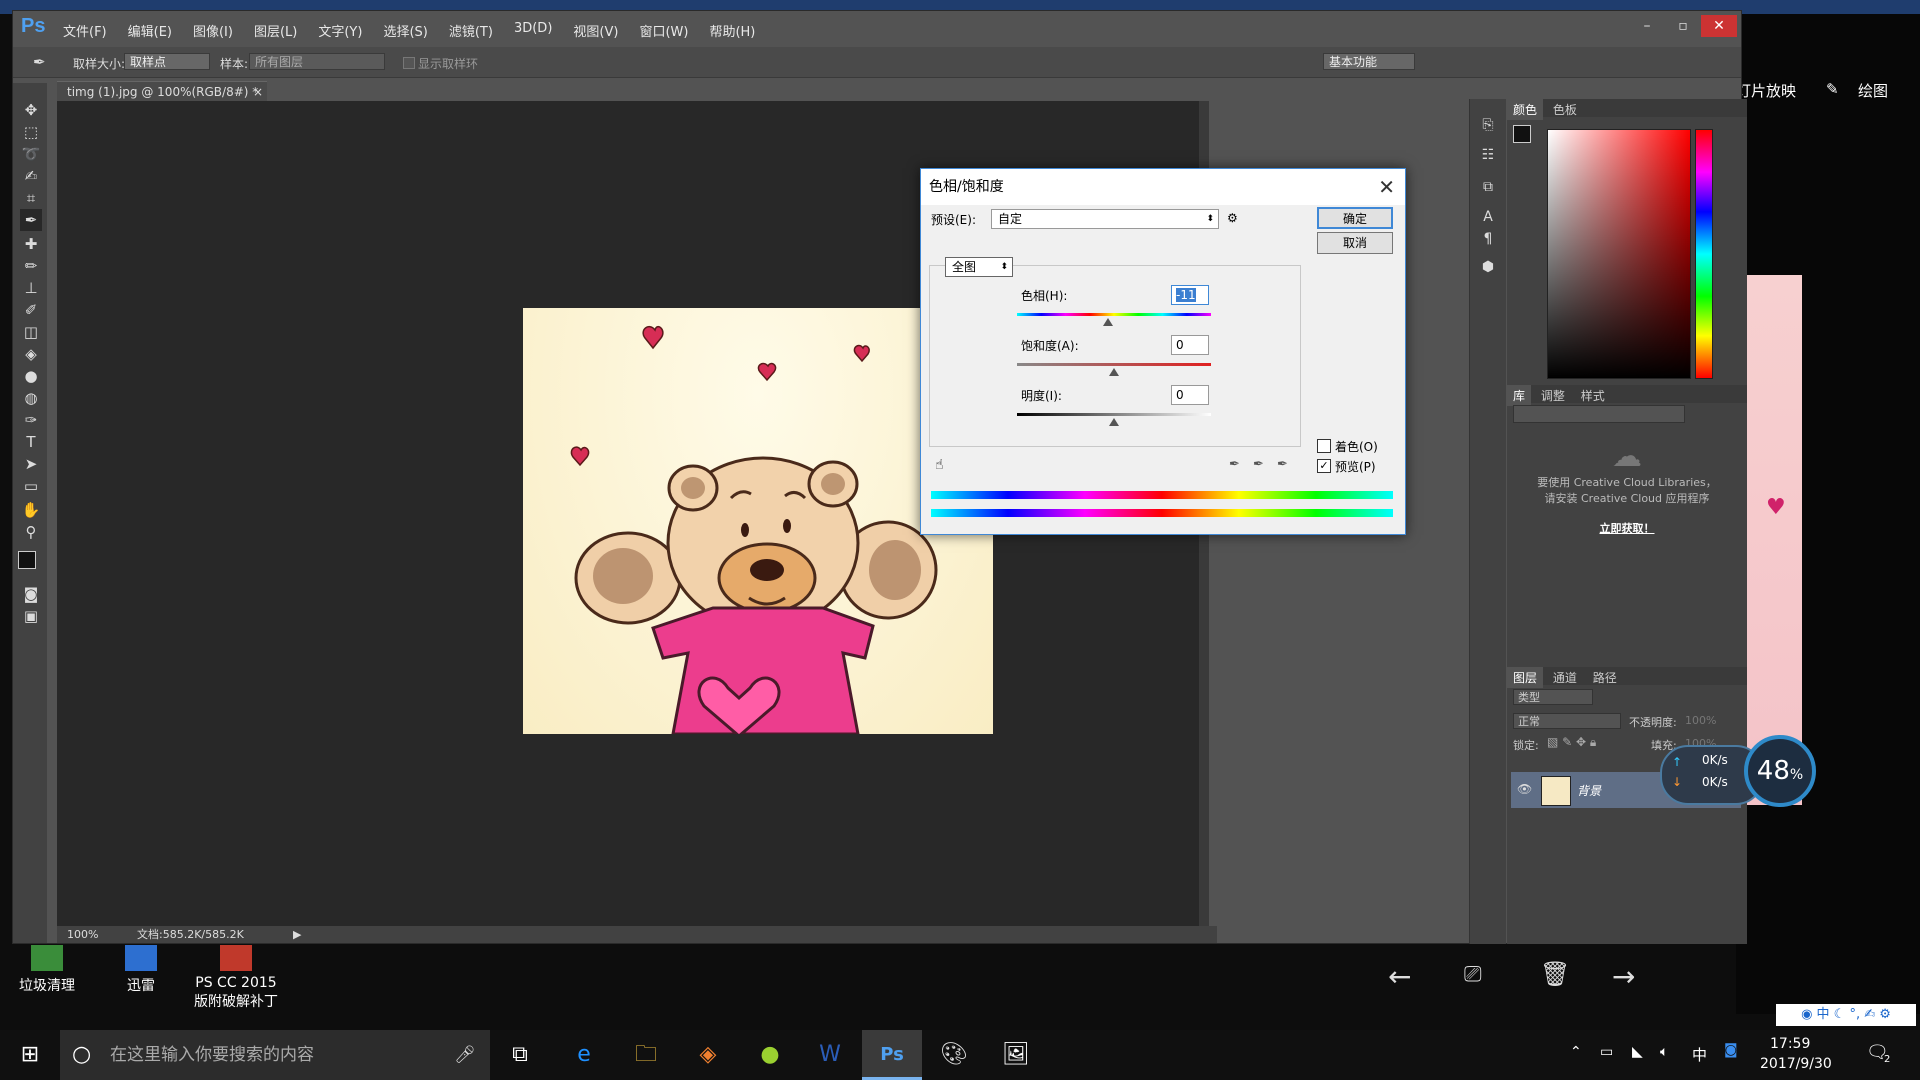  Describe the element at coordinates (31, 198) in the screenshot. I see `crop-tool-icon: ⌗` at that location.